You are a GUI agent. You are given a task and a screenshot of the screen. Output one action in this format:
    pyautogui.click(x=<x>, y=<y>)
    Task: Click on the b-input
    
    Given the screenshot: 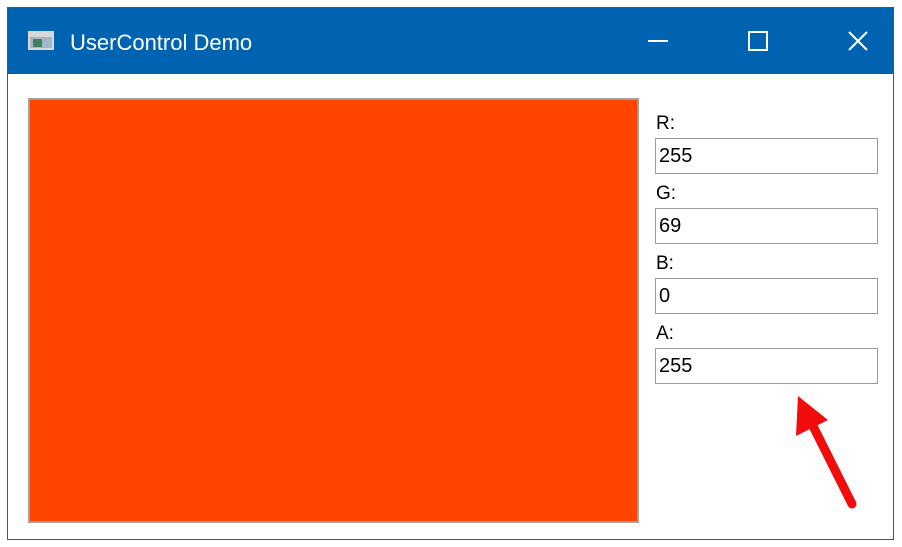 What is the action you would take?
    pyautogui.click(x=766, y=296)
    